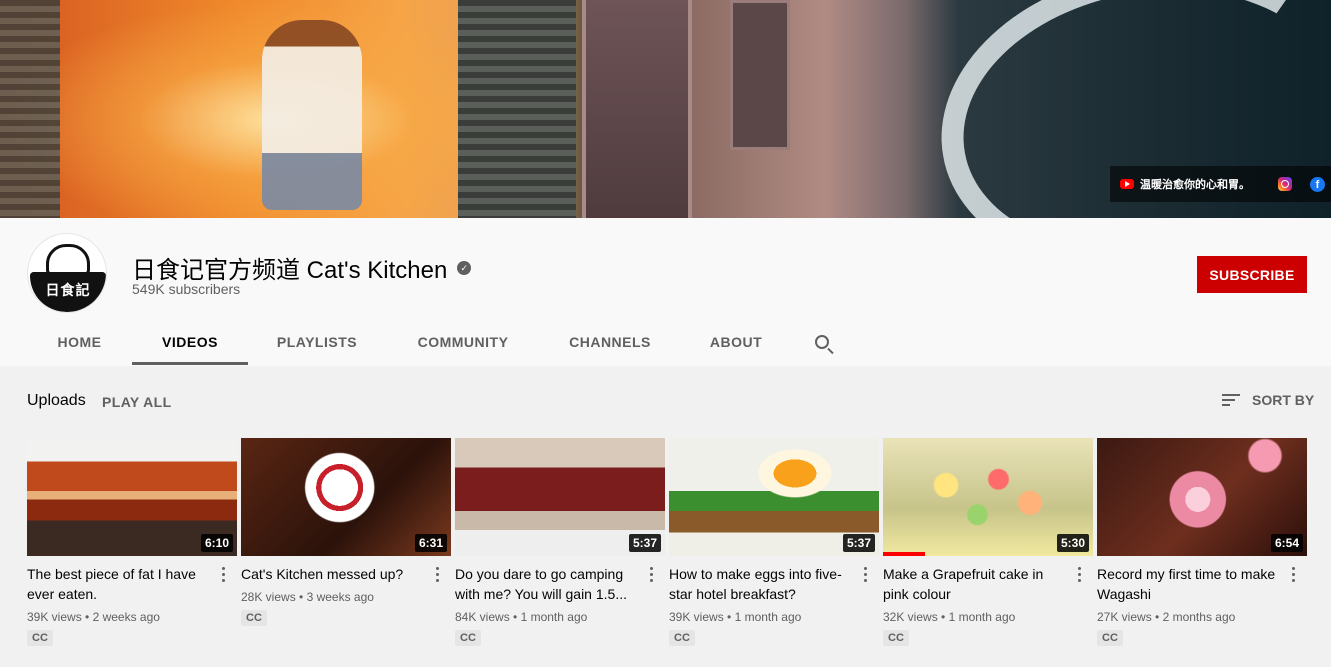 The image size is (1331, 667). Describe the element at coordinates (317, 342) in the screenshot. I see `tab-playlists: PLAYLISTS` at that location.